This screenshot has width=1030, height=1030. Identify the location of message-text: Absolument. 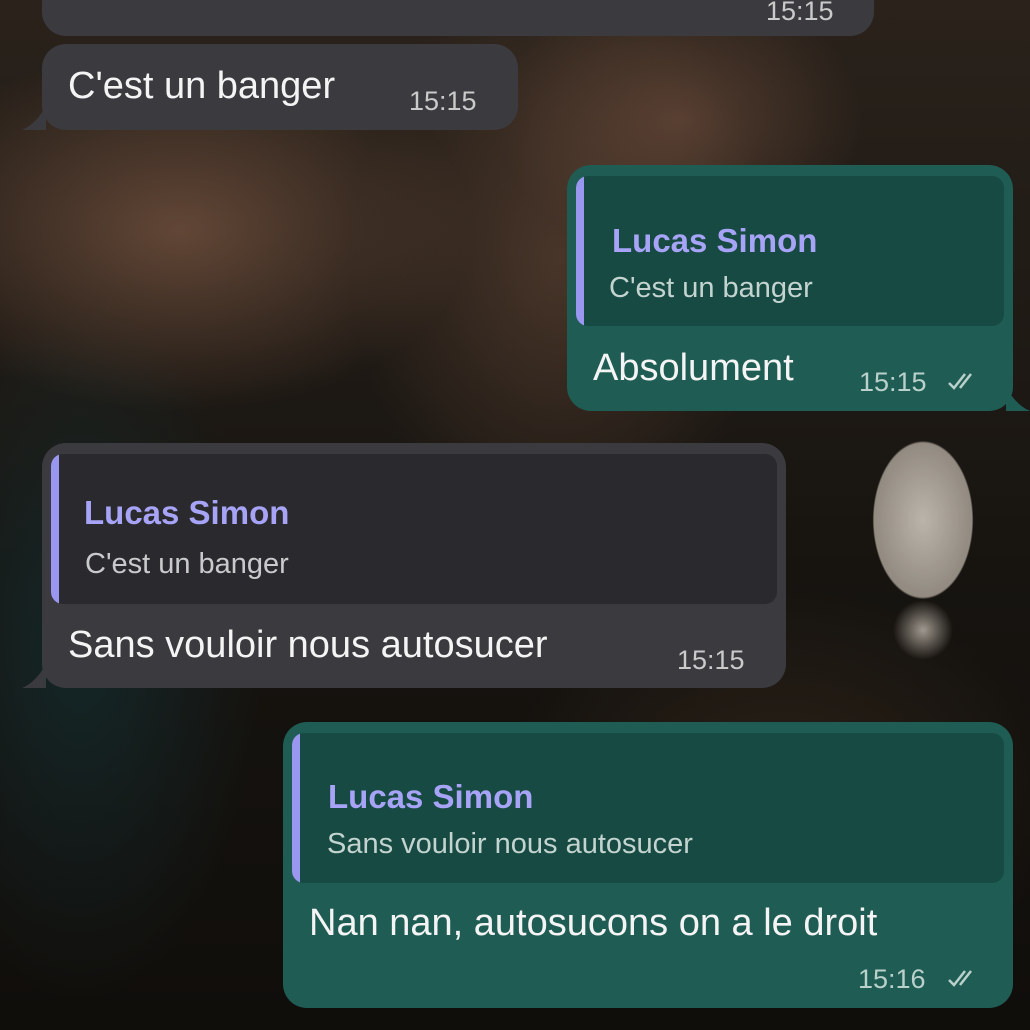
(693, 368).